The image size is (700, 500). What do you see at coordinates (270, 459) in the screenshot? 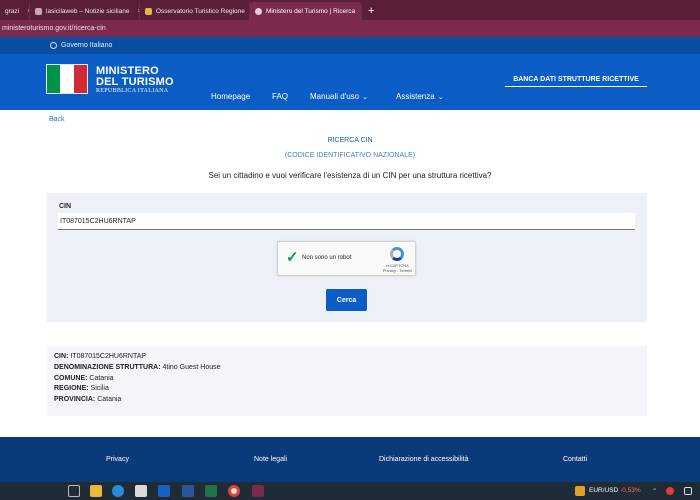
I see `footer-link-note-legali: Note legali` at bounding box center [270, 459].